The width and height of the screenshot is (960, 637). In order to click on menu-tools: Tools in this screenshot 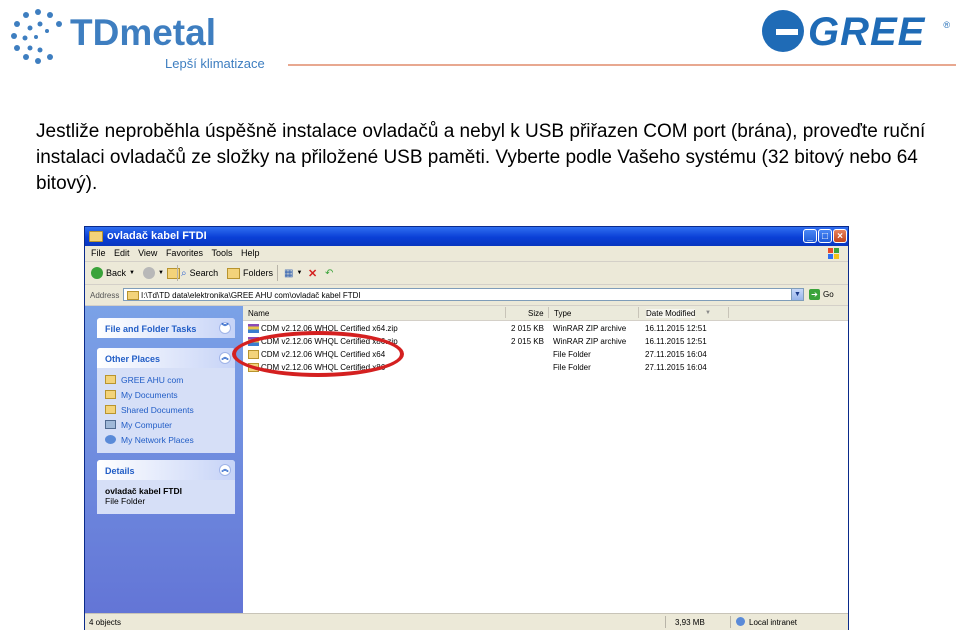, I will do `click(221, 253)`.